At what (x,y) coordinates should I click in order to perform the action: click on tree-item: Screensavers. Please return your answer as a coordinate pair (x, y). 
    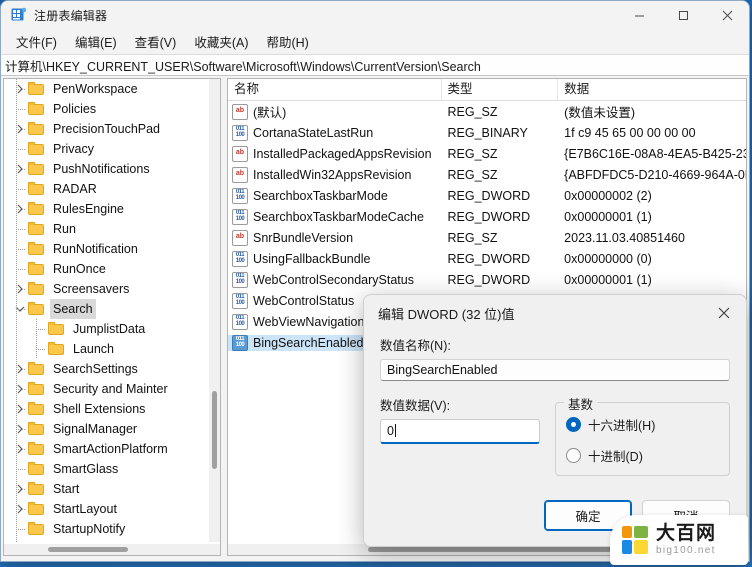
    Looking at the image, I should click on (107, 289).